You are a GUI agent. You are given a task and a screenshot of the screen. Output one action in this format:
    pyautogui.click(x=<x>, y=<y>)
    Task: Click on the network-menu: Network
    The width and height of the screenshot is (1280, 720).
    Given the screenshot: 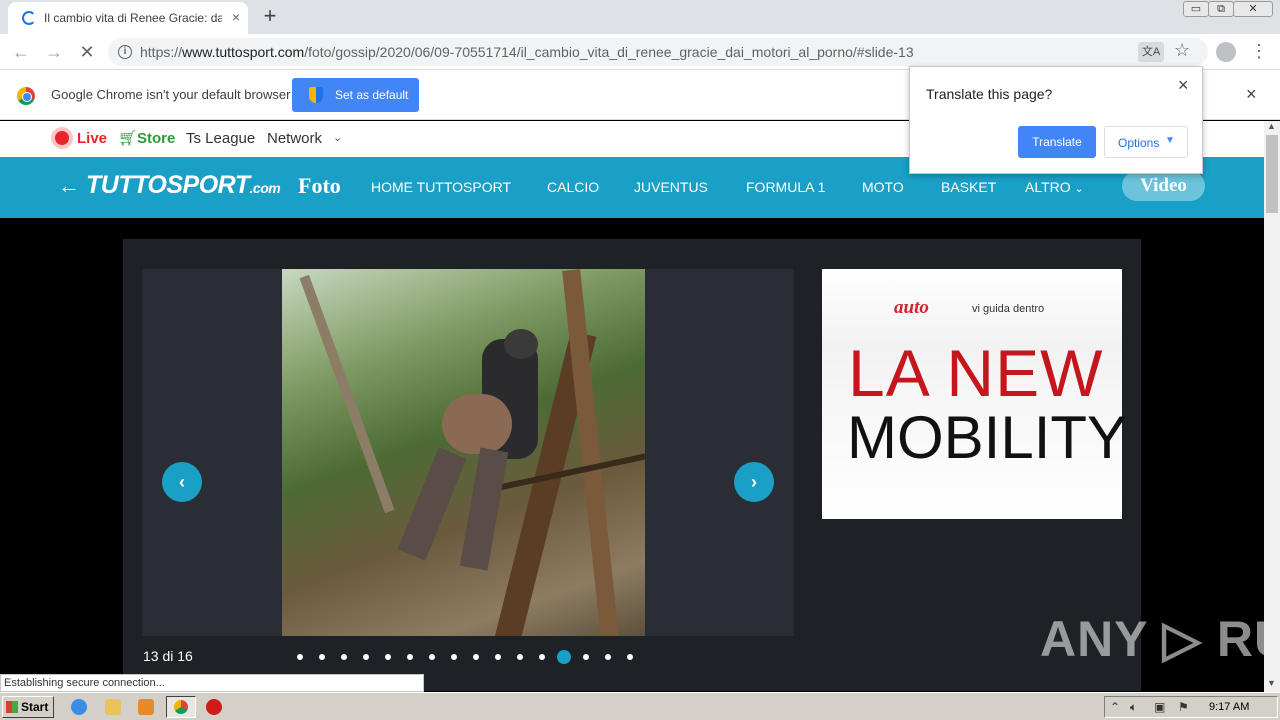 What is the action you would take?
    pyautogui.click(x=294, y=138)
    